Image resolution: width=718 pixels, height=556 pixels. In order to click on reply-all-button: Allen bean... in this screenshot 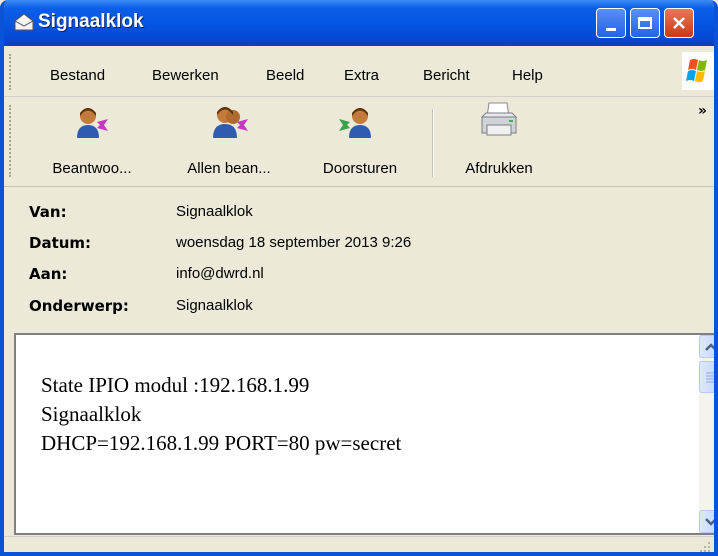, I will do `click(229, 141)`.